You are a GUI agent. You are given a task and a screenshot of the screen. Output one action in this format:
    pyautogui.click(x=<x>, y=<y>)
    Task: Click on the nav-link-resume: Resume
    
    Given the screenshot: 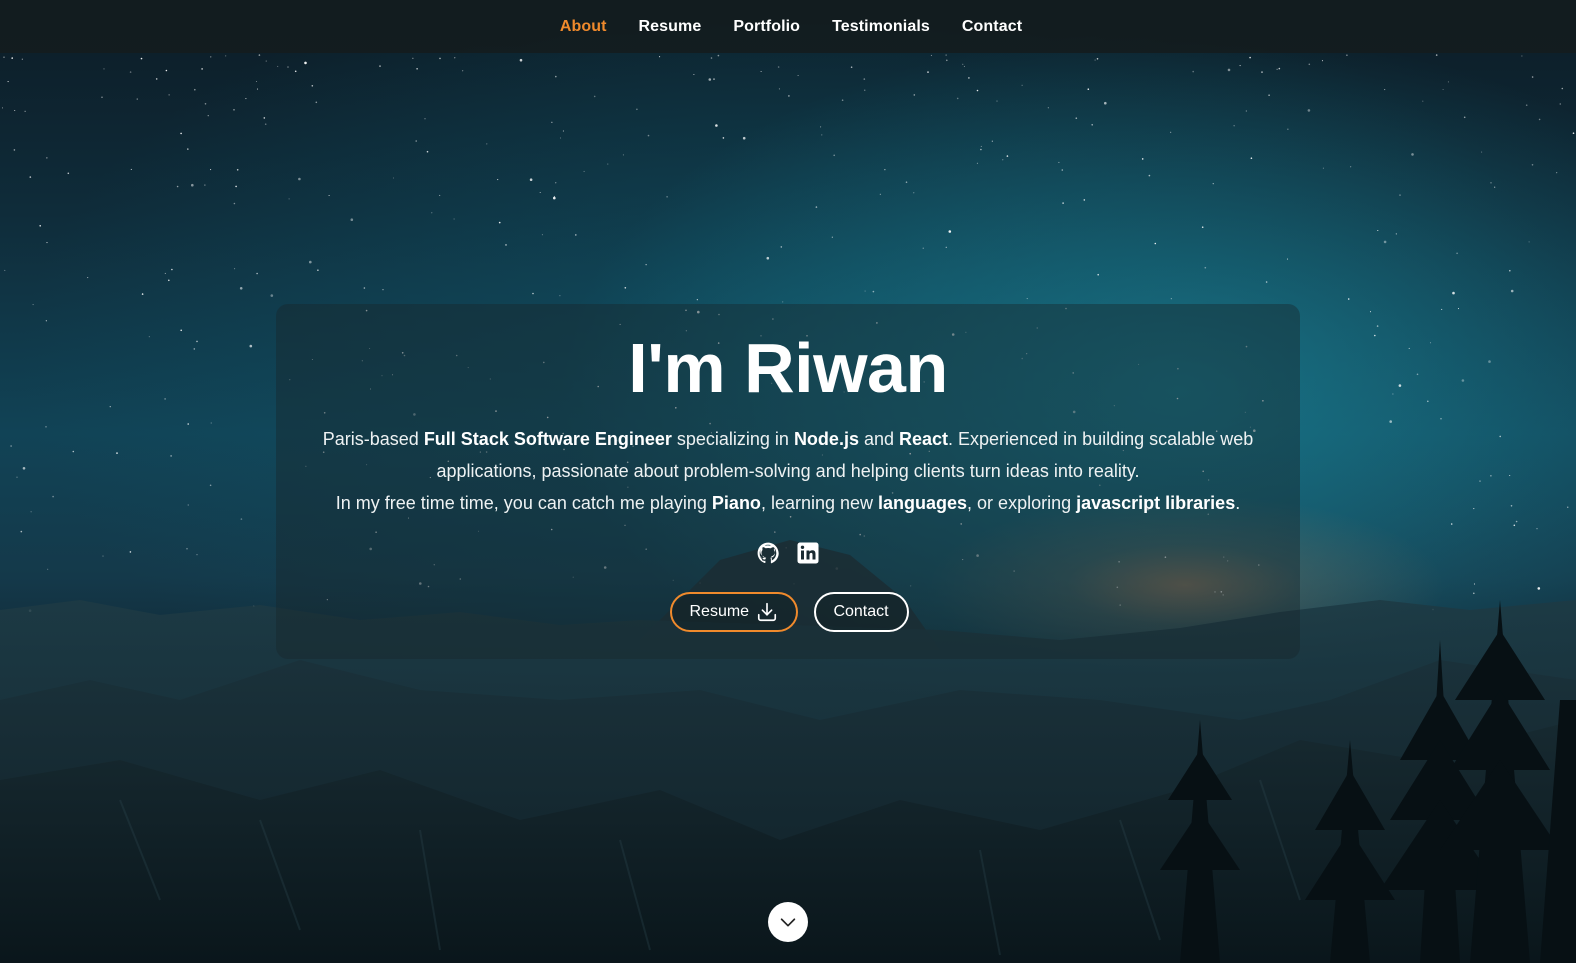 What is the action you would take?
    pyautogui.click(x=670, y=27)
    